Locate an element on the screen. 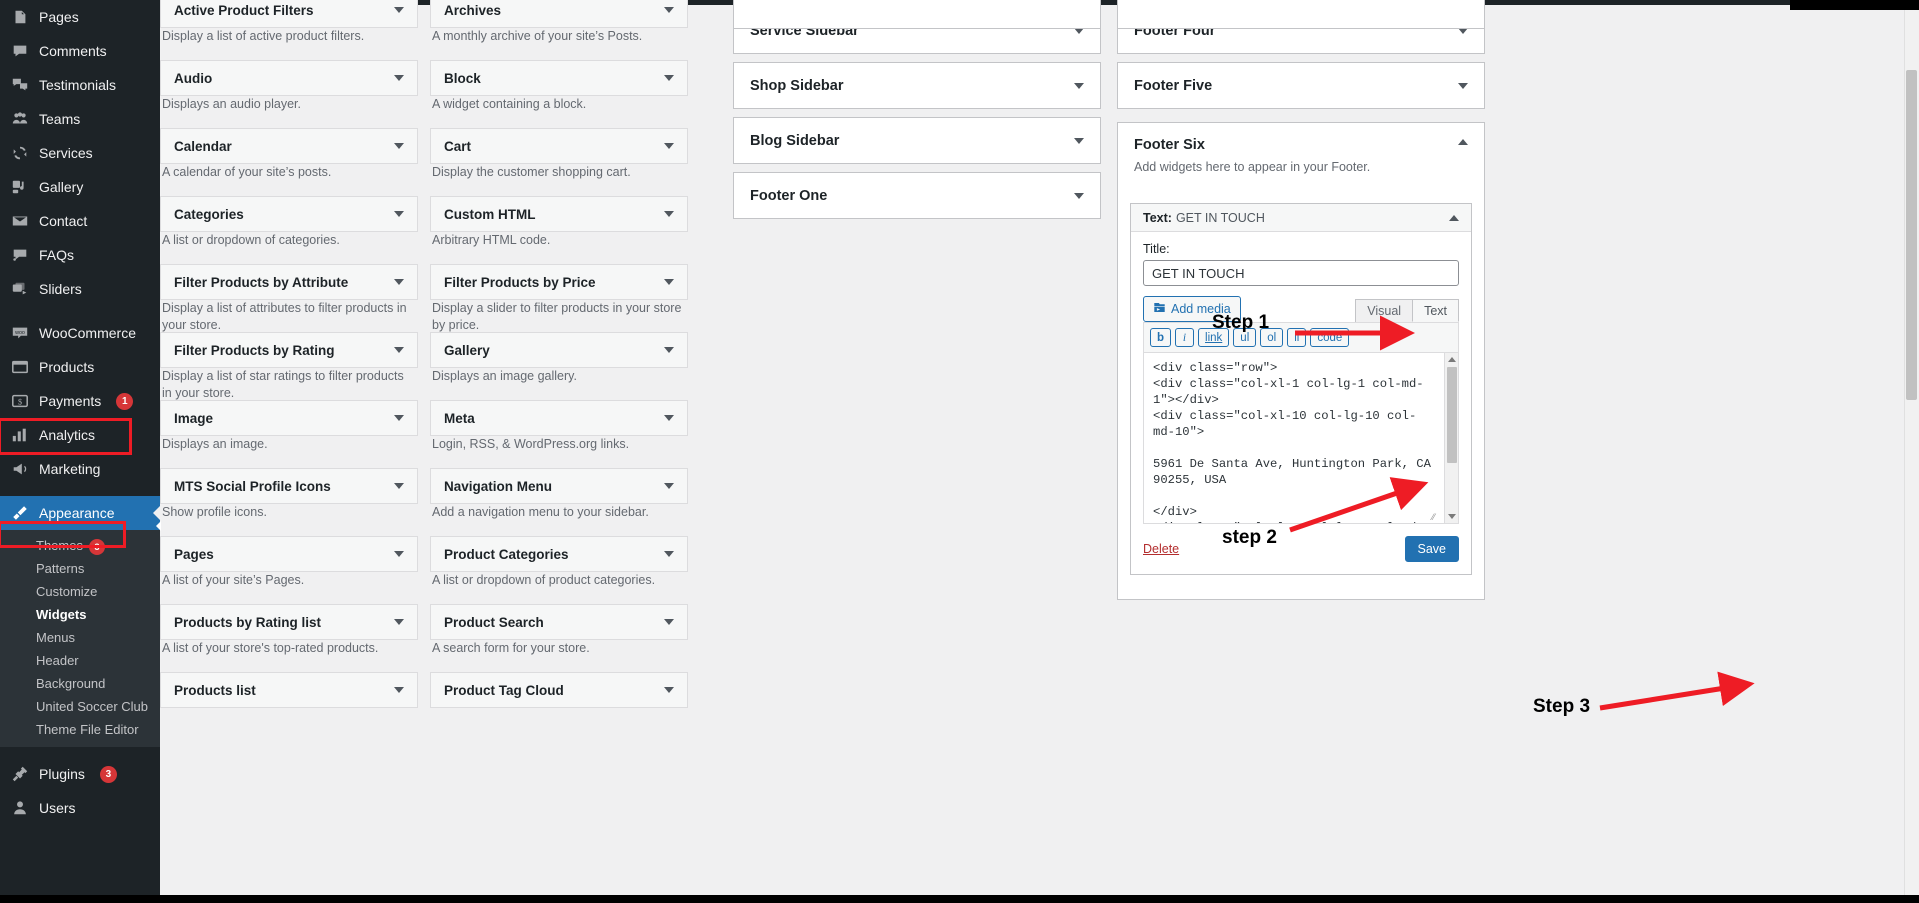 This screenshot has height=903, width=1919. collapse-menu-arrow is located at coordinates (159, 526).